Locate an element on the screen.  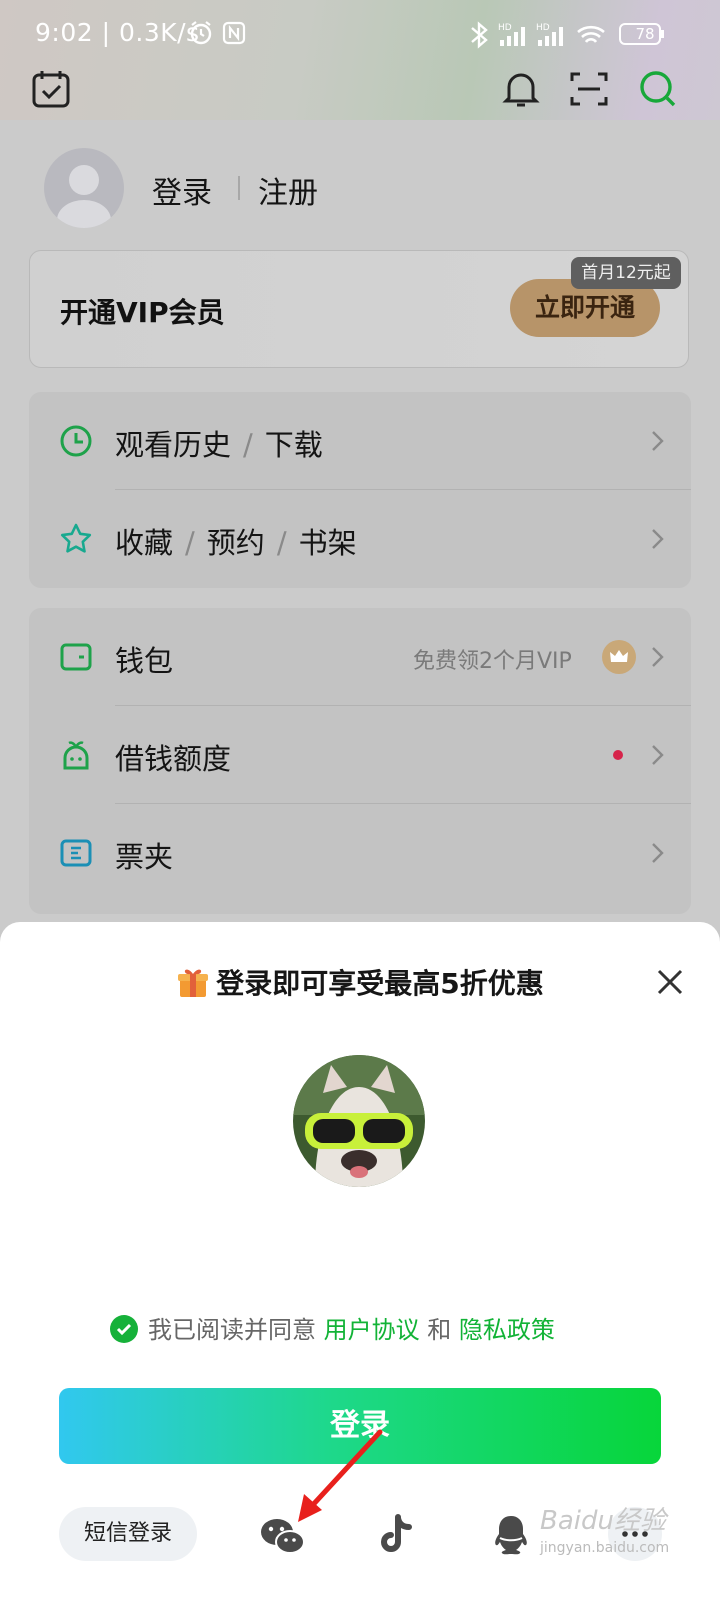
wallet-icon is located at coordinates (76, 657).